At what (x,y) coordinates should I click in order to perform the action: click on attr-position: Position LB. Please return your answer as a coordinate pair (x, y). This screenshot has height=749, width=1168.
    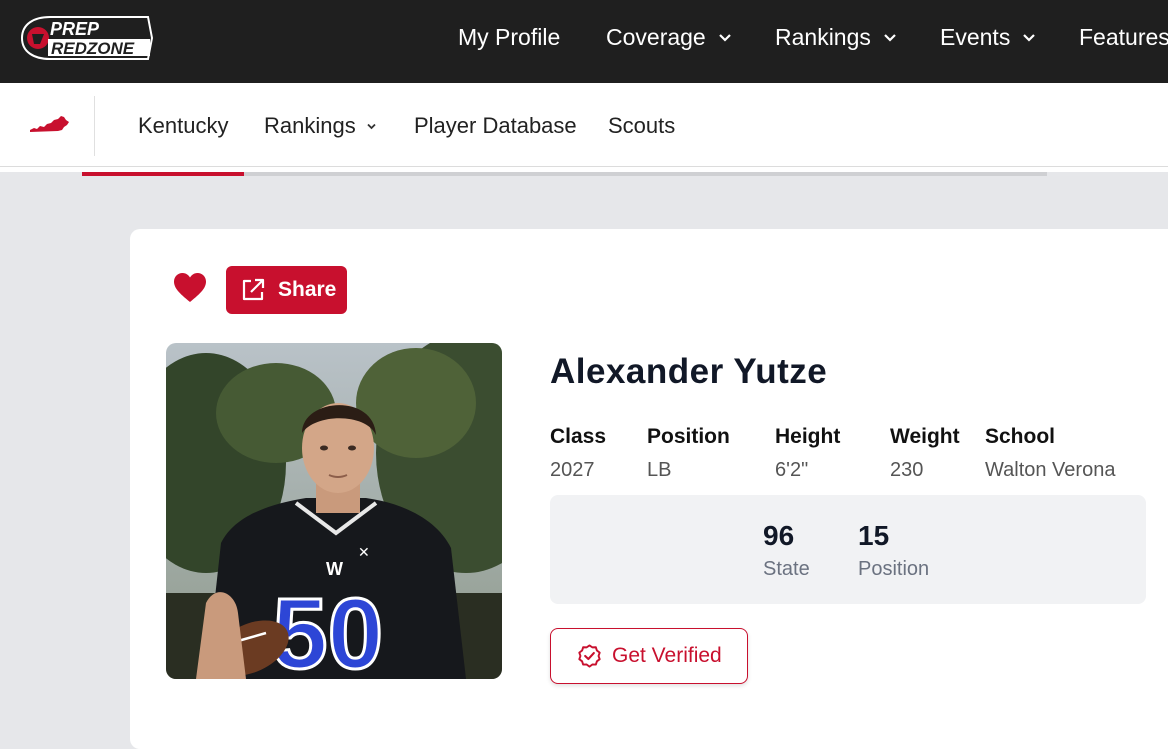
    Looking at the image, I should click on (688, 453).